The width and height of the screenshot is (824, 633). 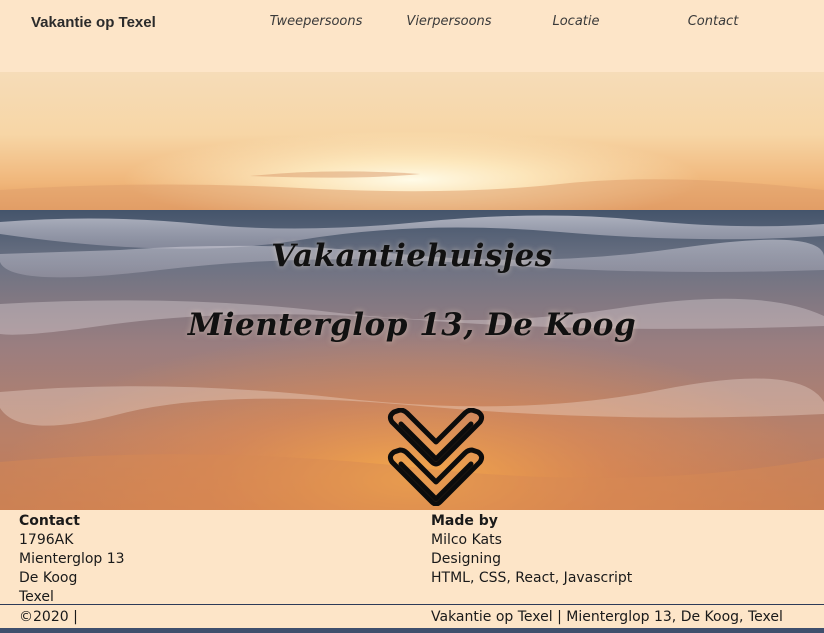 What do you see at coordinates (48, 578) in the screenshot?
I see `contact-town: De Koog` at bounding box center [48, 578].